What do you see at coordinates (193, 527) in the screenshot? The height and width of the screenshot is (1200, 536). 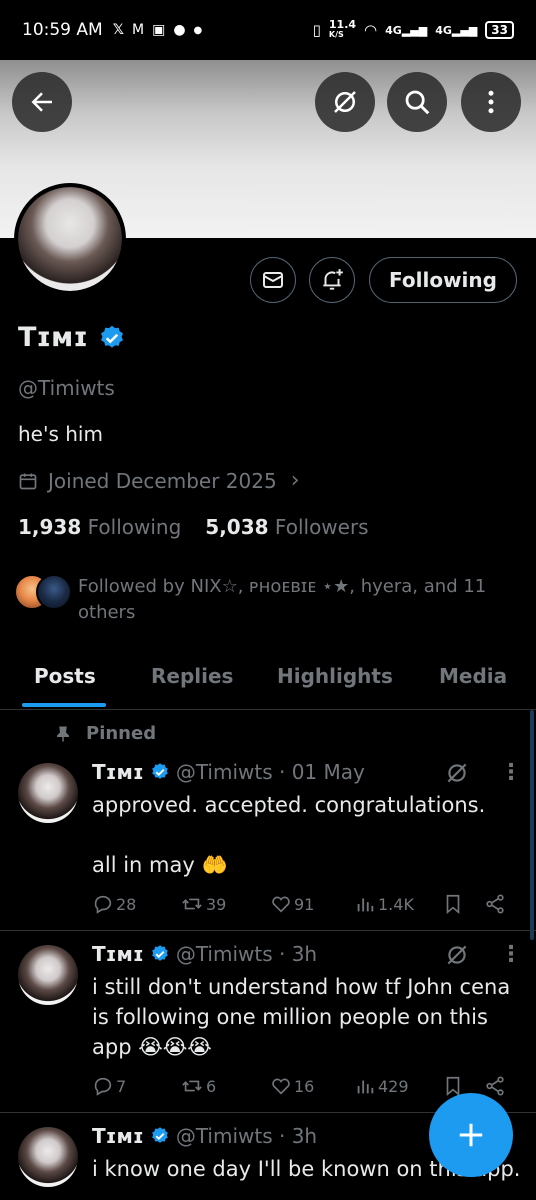 I see `follow-stats: 1,938 Following 5,038 Followers` at bounding box center [193, 527].